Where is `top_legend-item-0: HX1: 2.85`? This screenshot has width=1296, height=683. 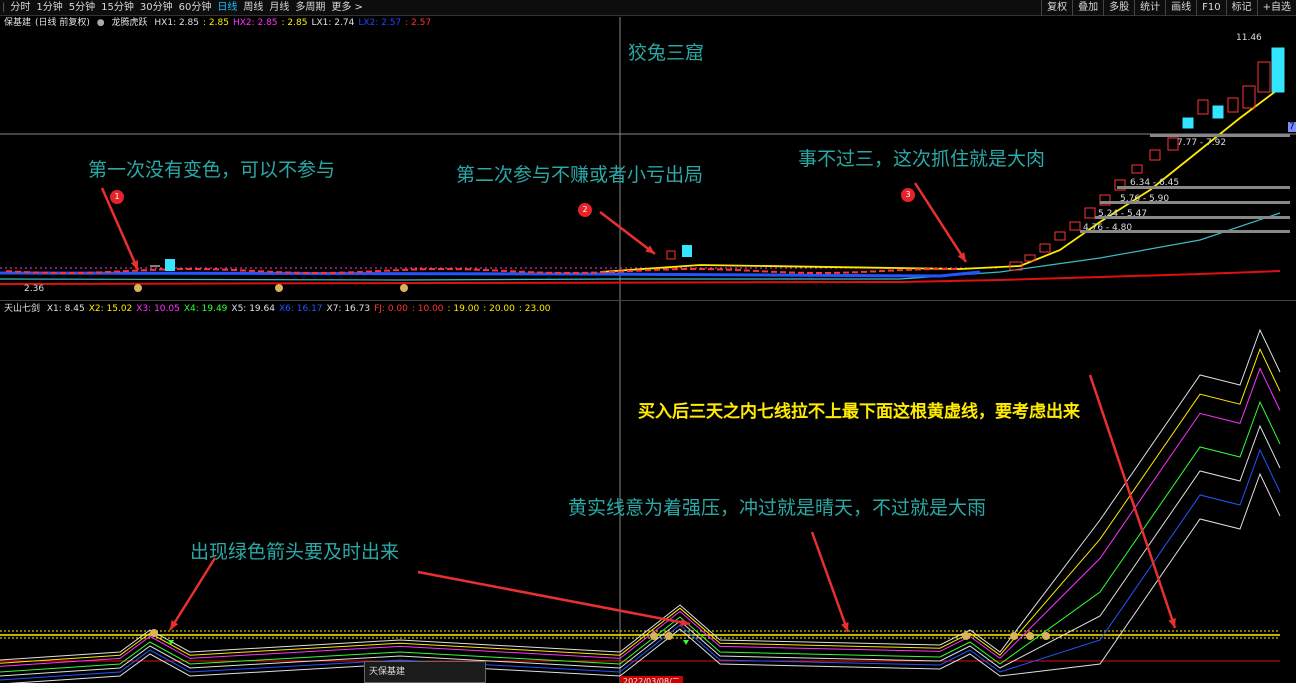 top_legend-item-0: HX1: 2.85 is located at coordinates (176, 23).